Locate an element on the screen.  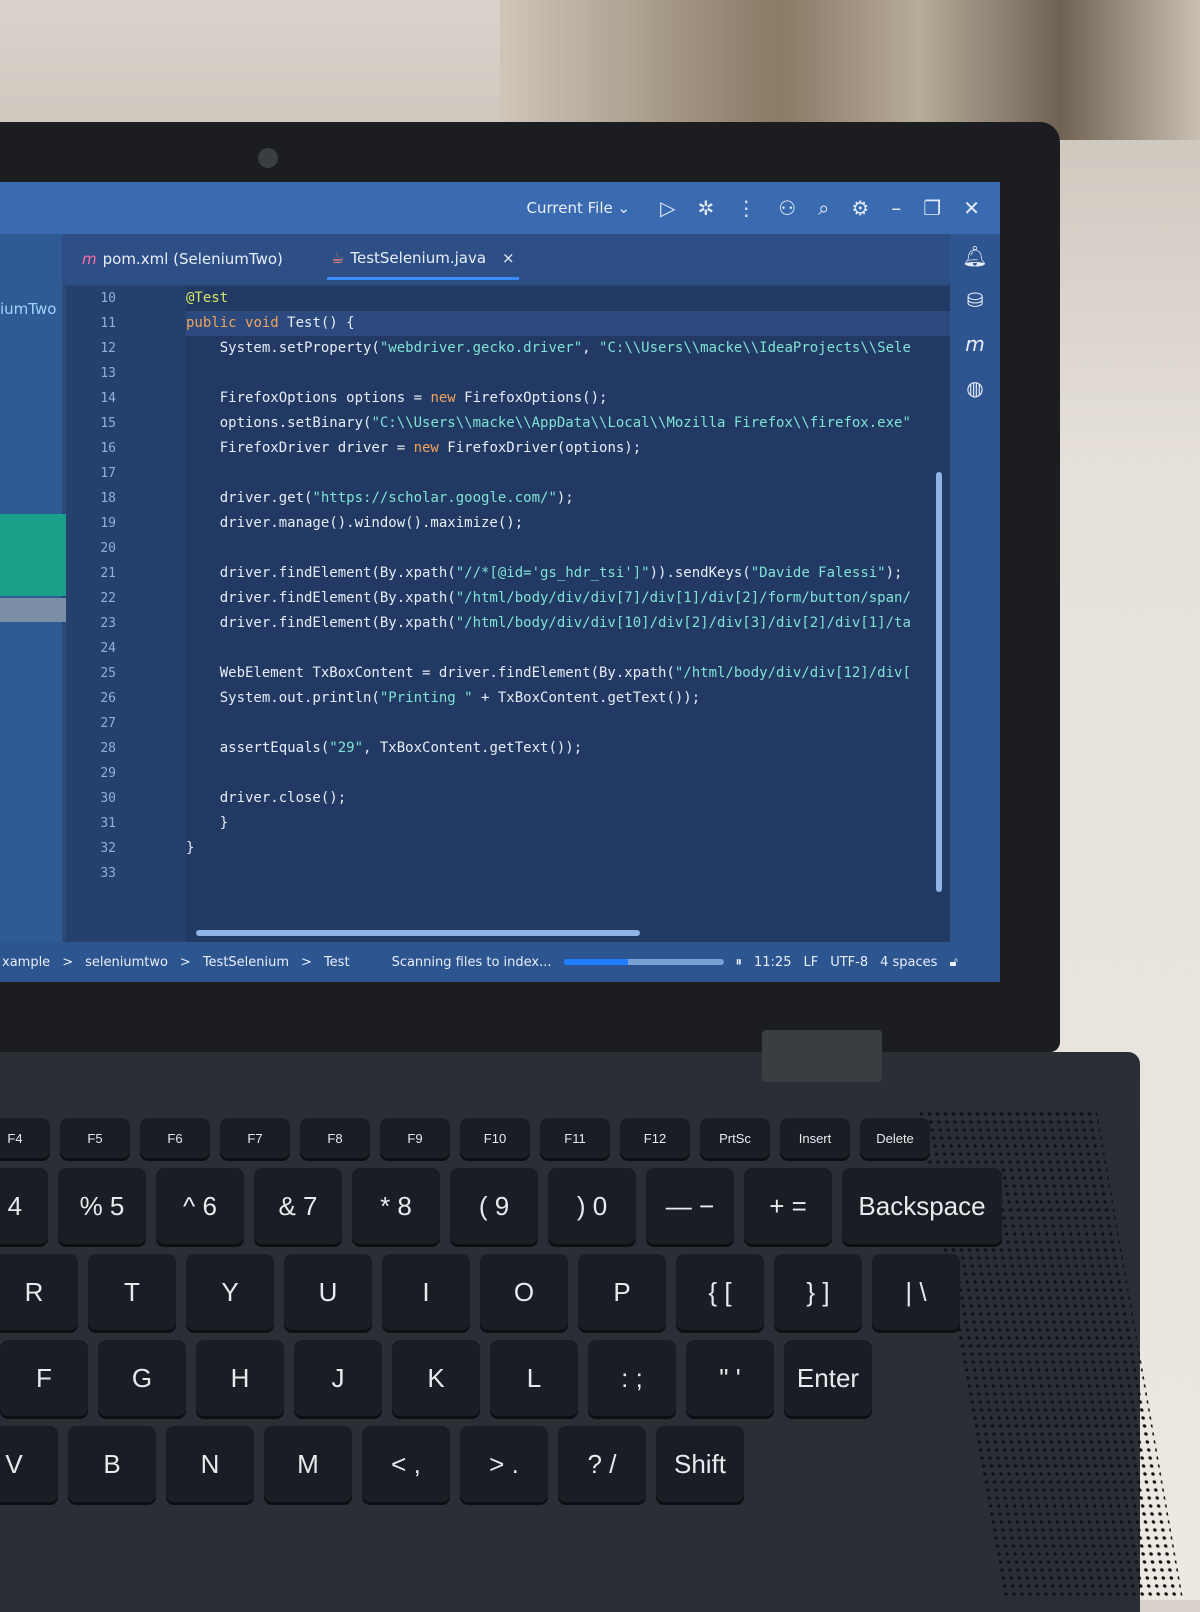
key-f11: F11 is located at coordinates (575, 1138).